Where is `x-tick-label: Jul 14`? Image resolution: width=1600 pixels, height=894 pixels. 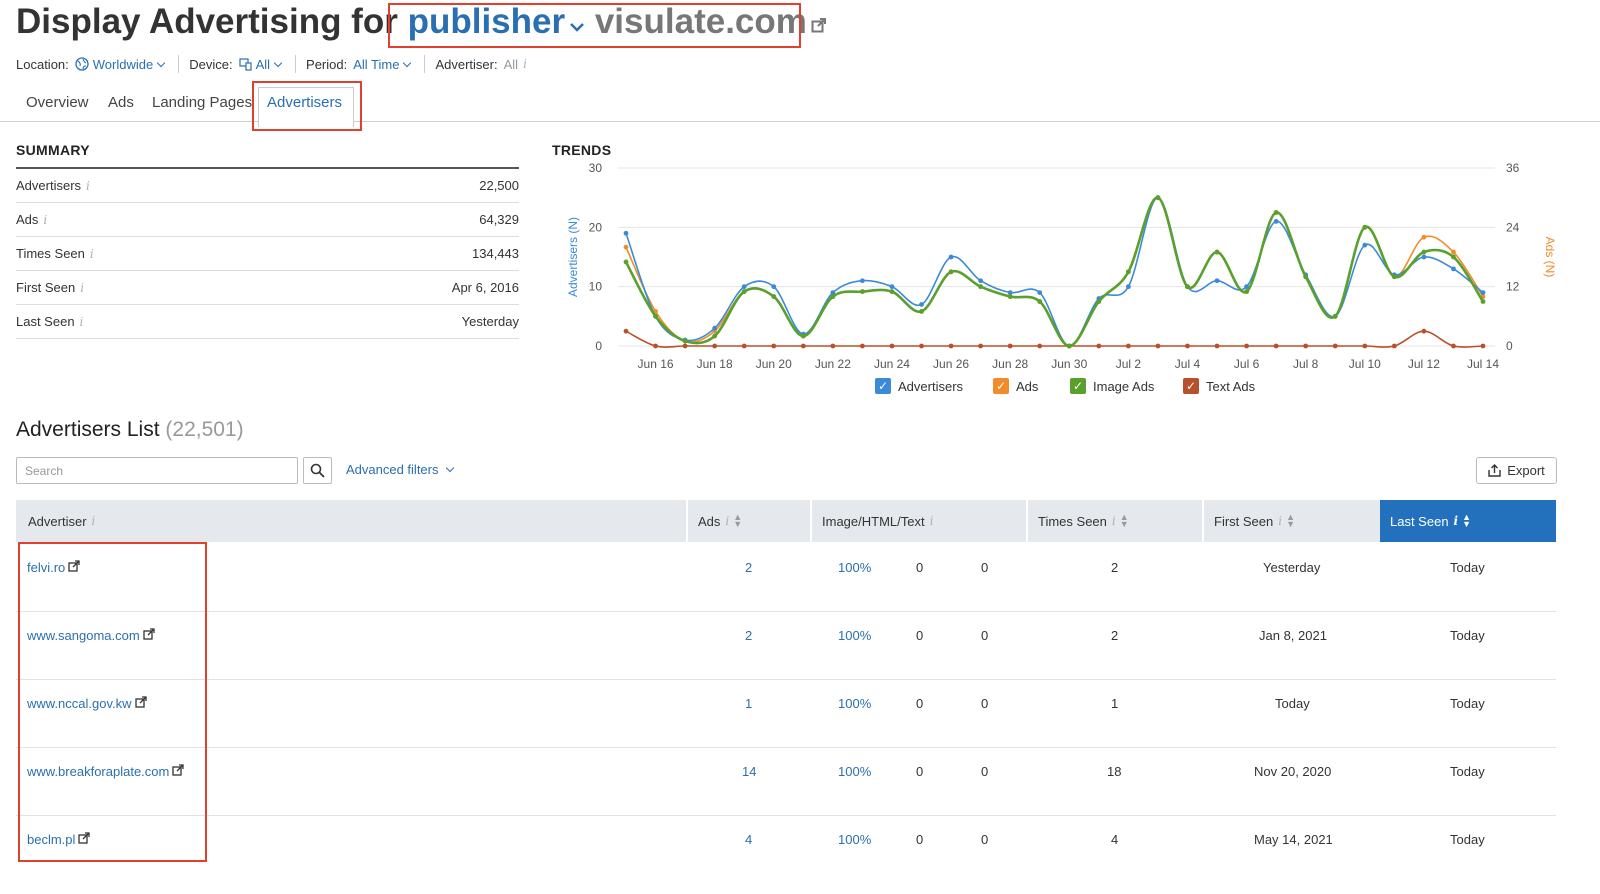 x-tick-label: Jul 14 is located at coordinates (1483, 364).